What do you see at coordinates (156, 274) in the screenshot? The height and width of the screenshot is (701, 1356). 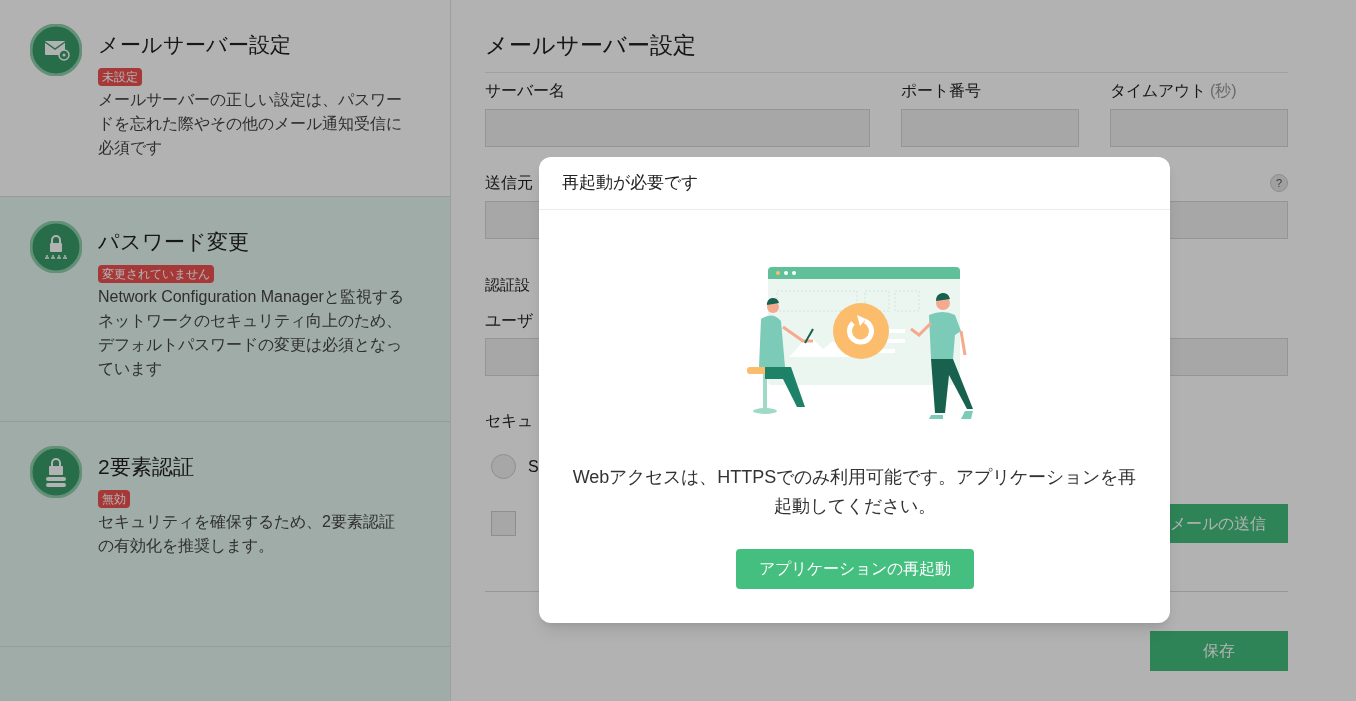 I see `status-badge: 変更されていません` at bounding box center [156, 274].